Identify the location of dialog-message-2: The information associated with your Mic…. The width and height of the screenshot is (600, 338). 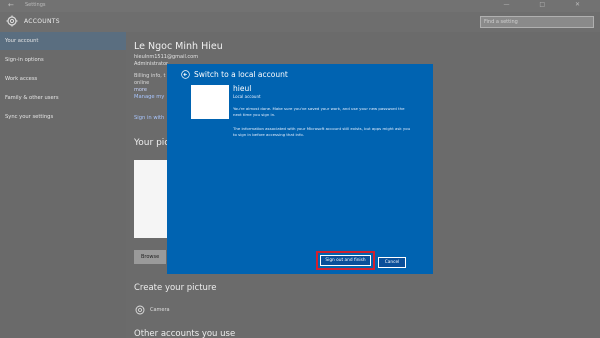
(322, 131).